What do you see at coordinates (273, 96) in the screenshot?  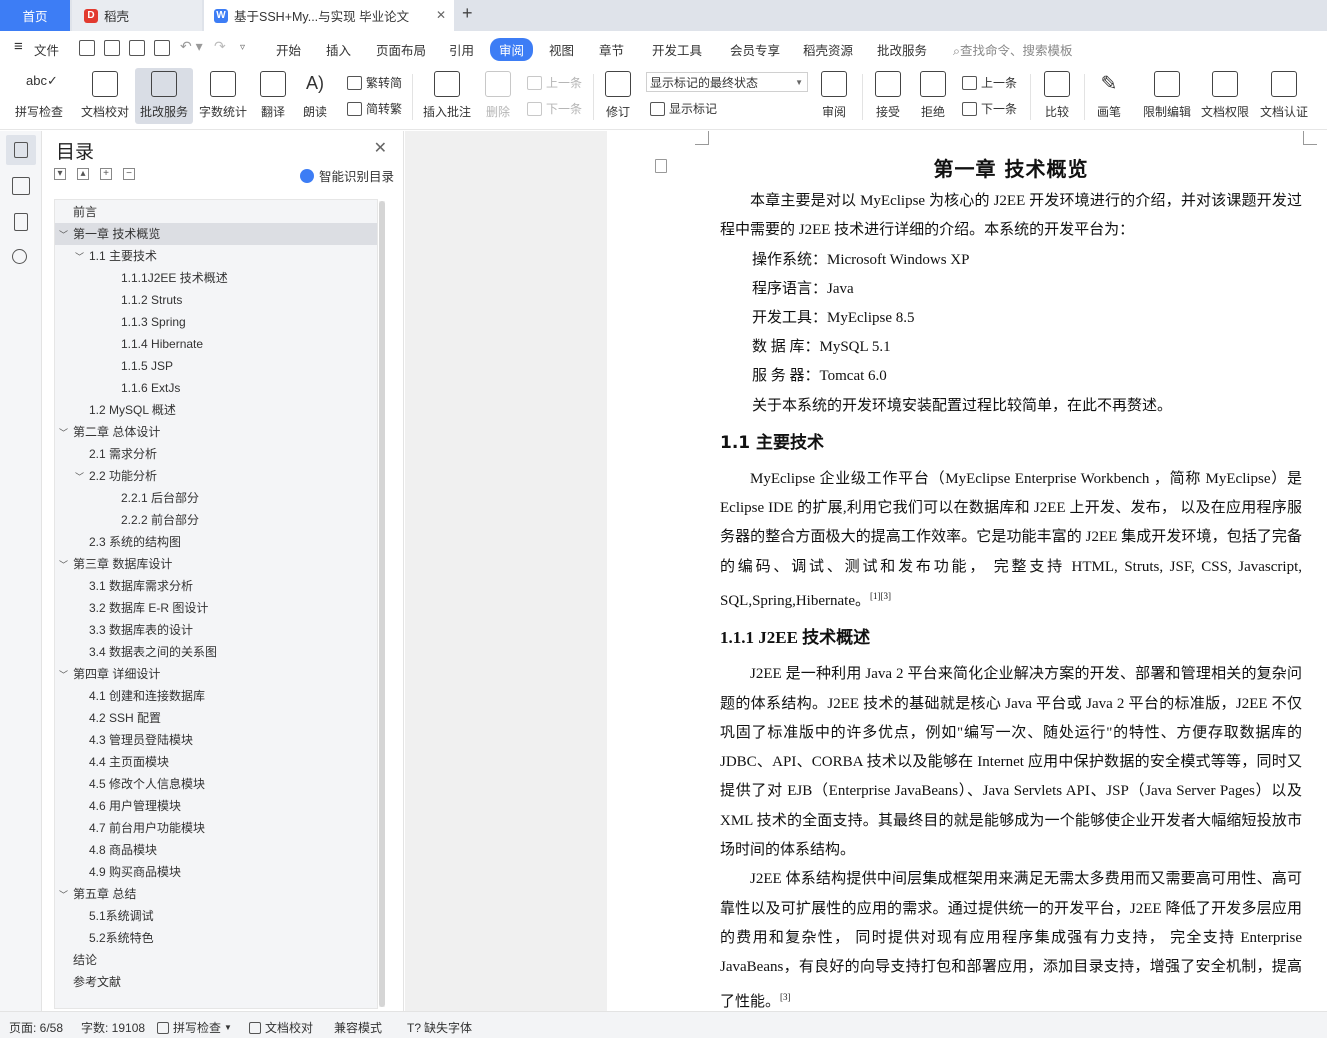 I see `translate-button: 翻译` at bounding box center [273, 96].